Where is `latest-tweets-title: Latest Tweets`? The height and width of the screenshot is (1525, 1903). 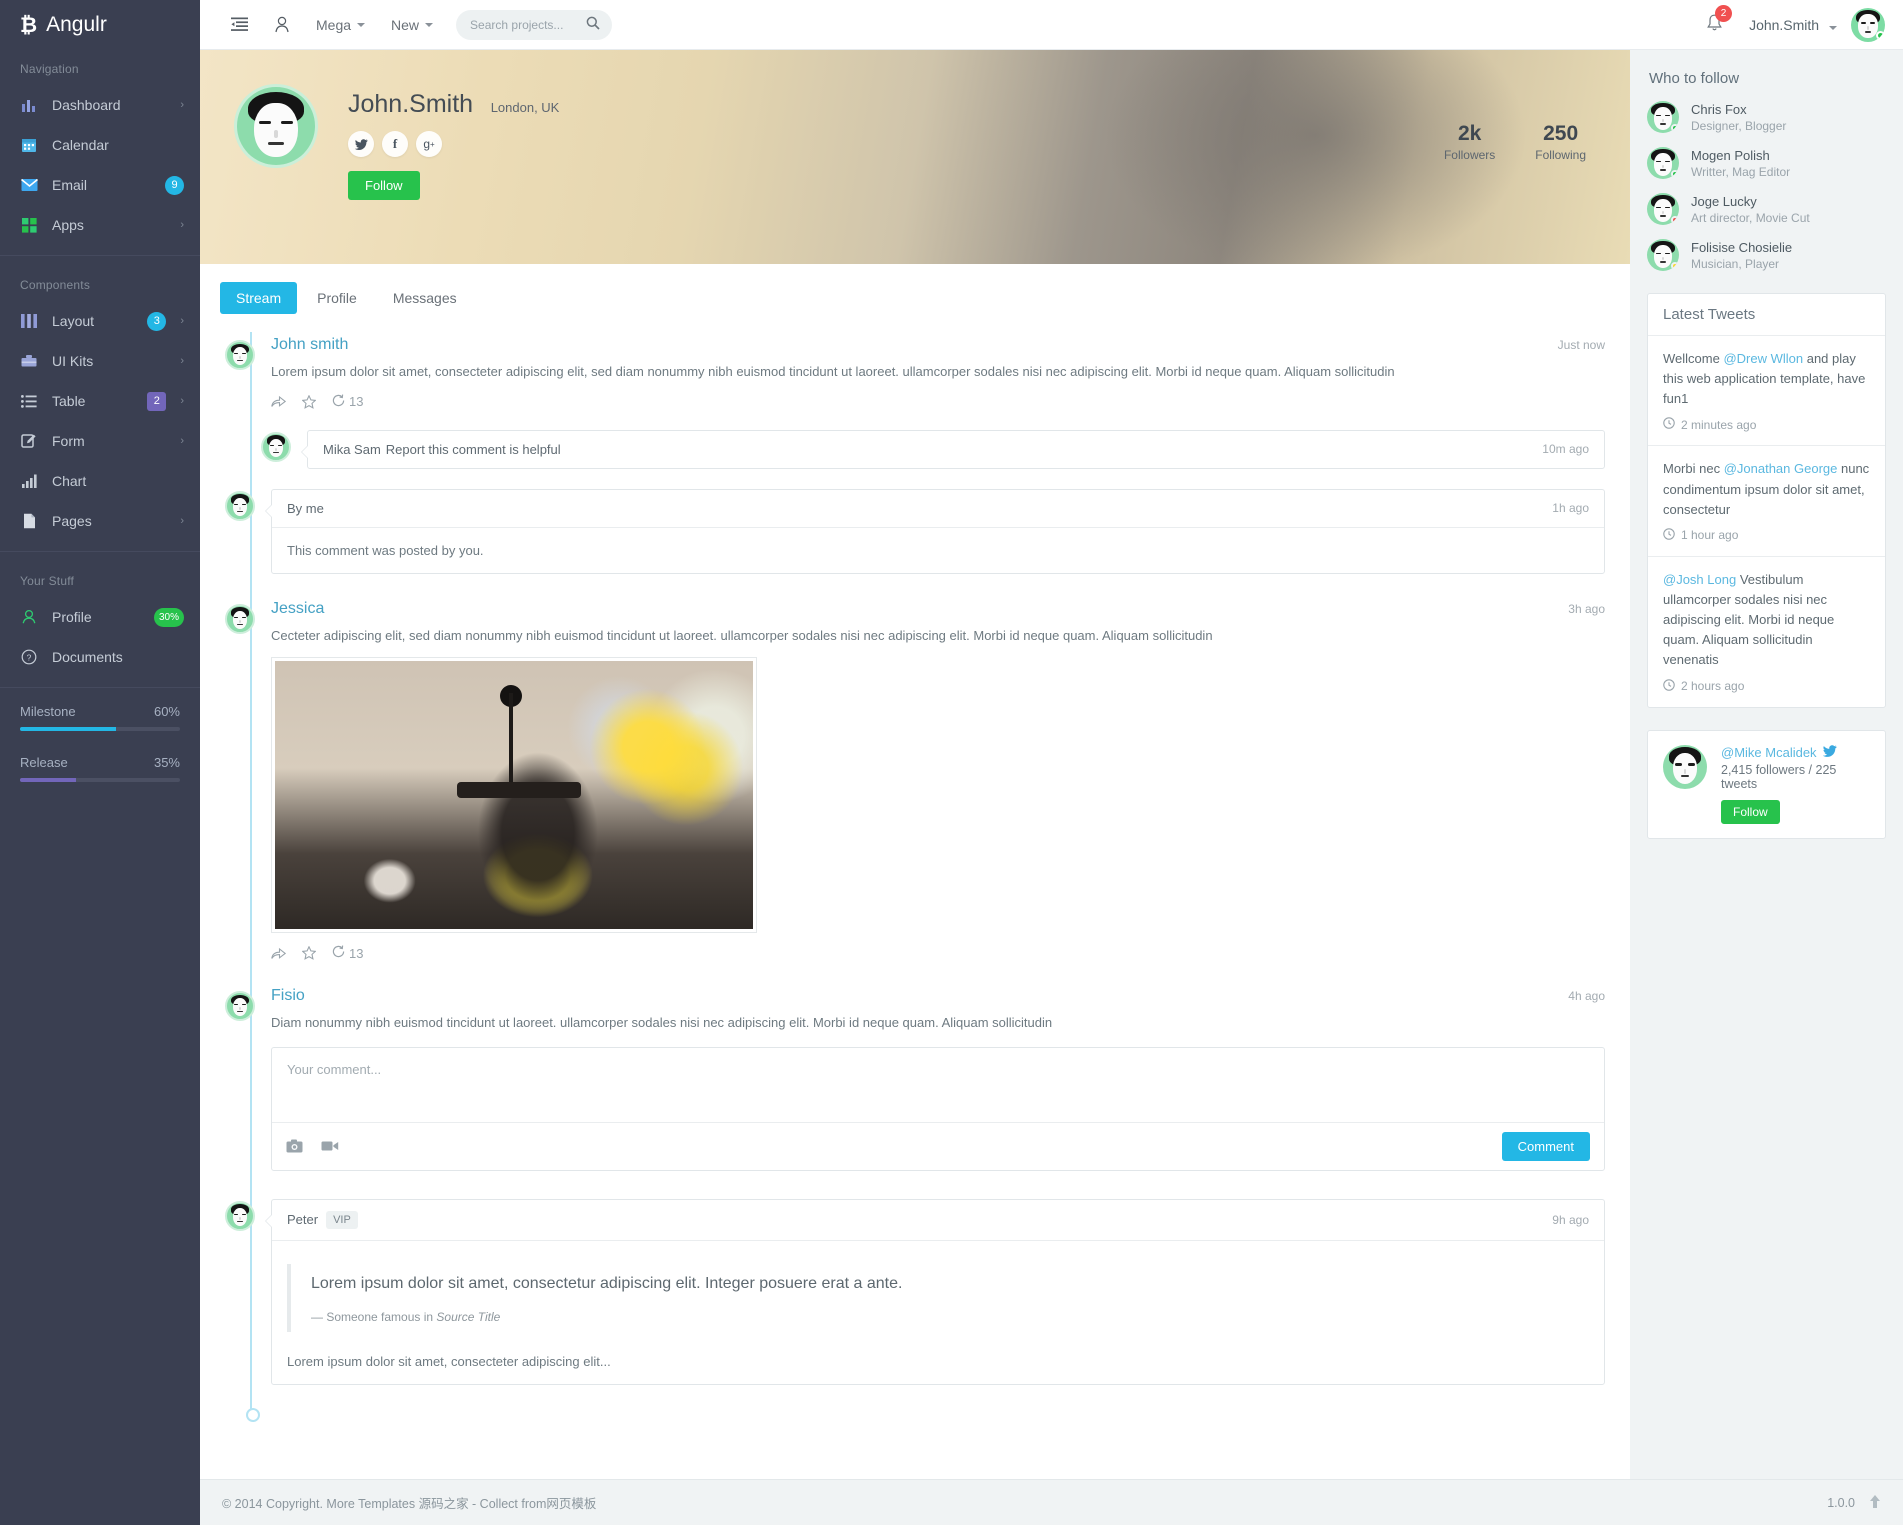
latest-tweets-title: Latest Tweets is located at coordinates (1766, 315).